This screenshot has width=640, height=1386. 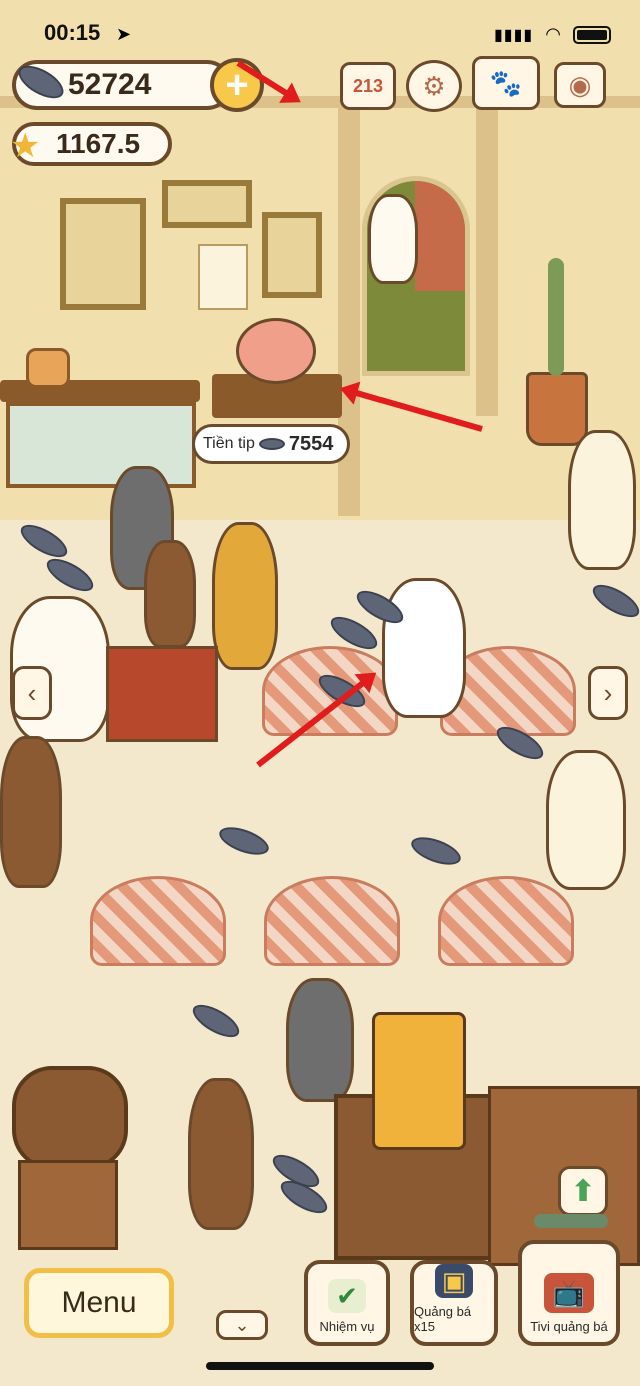 I want to click on pancake-stack, so click(x=48, y=368).